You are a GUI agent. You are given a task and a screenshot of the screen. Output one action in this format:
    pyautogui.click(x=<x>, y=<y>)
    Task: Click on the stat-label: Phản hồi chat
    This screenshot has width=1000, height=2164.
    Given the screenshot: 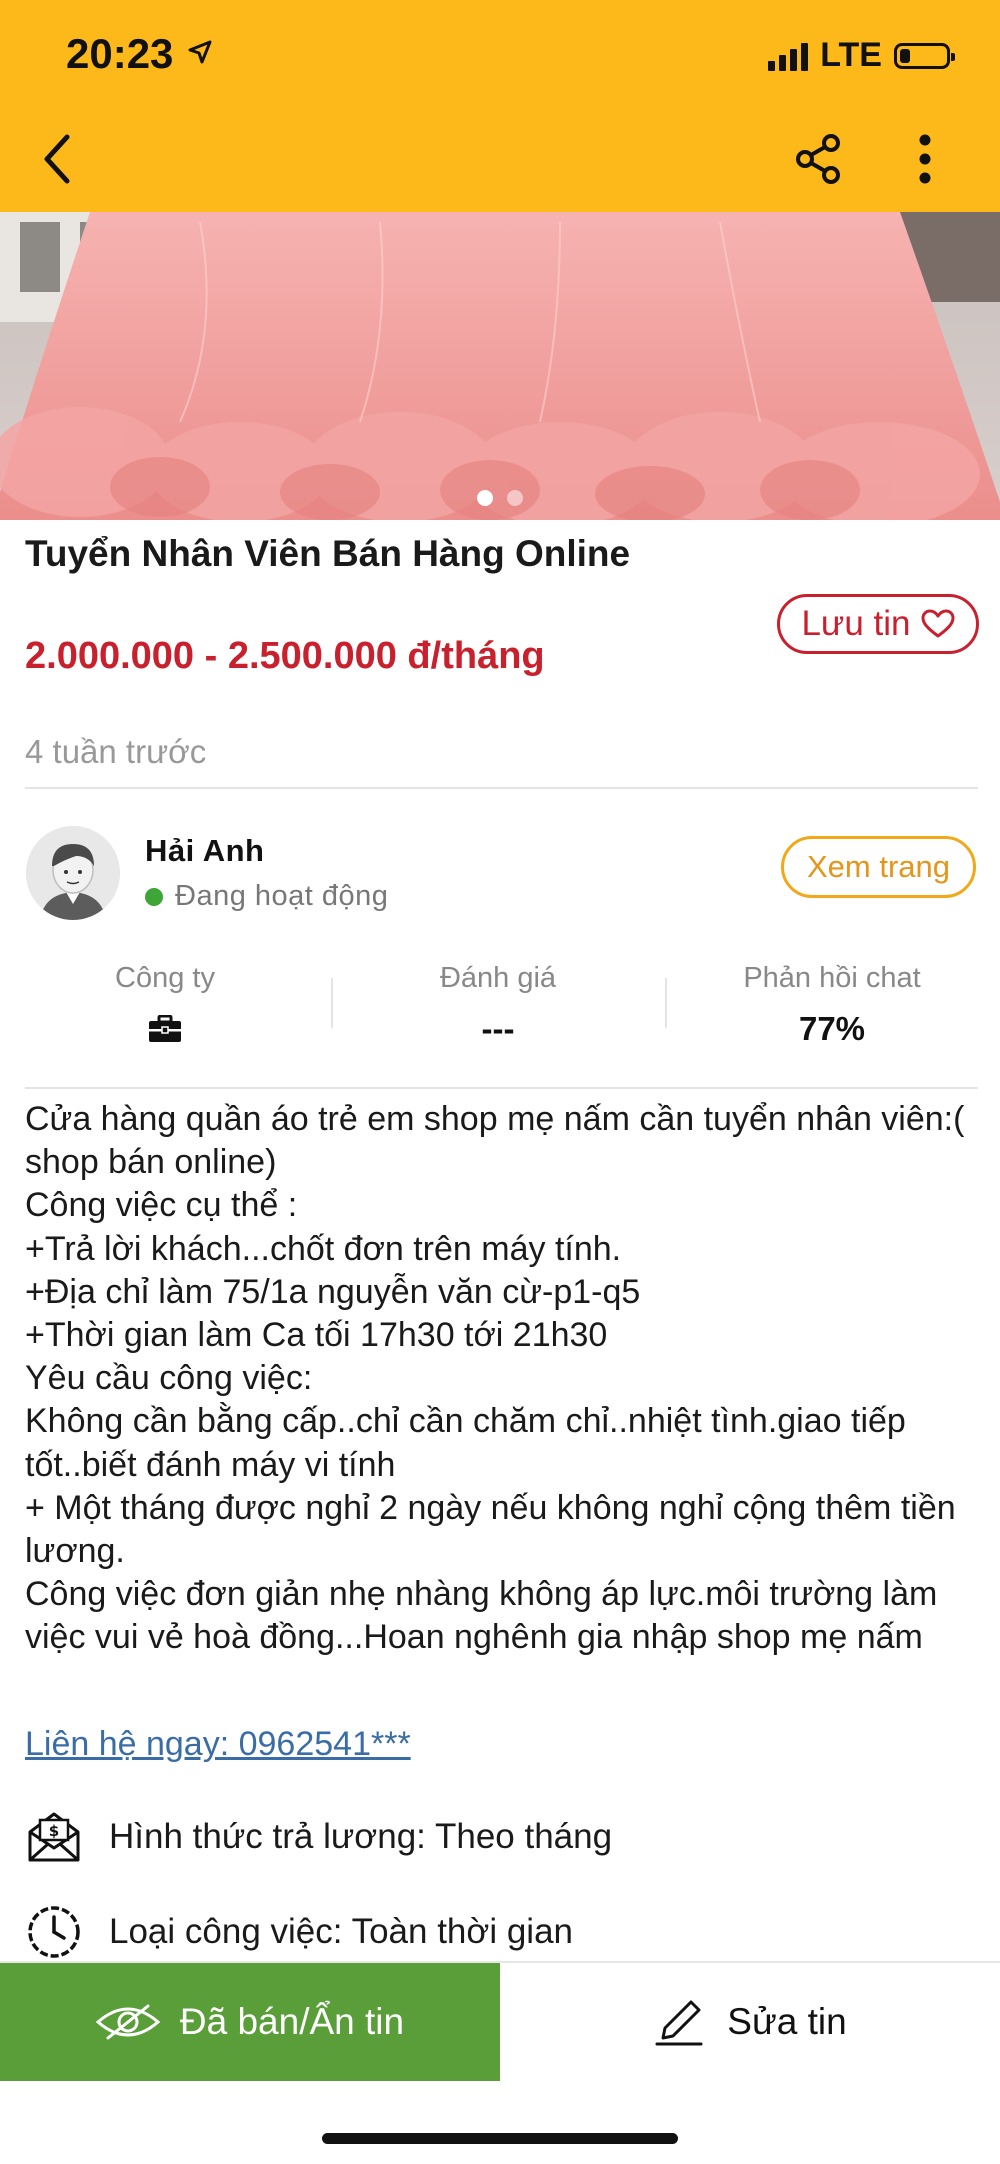 What is the action you would take?
    pyautogui.click(x=832, y=978)
    